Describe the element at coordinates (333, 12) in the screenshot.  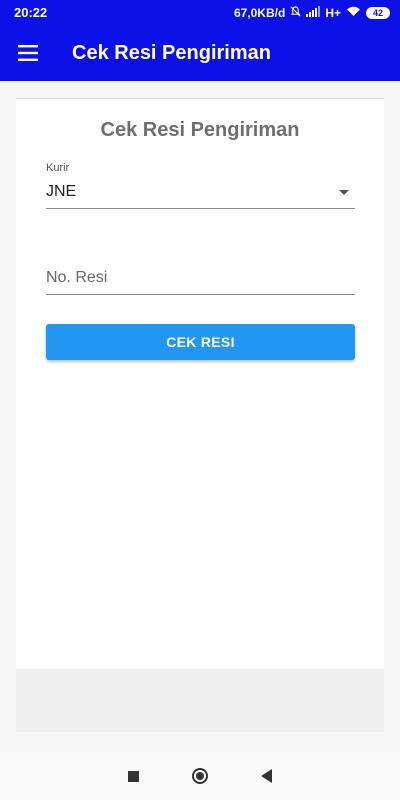
I see `network-type: H+` at that location.